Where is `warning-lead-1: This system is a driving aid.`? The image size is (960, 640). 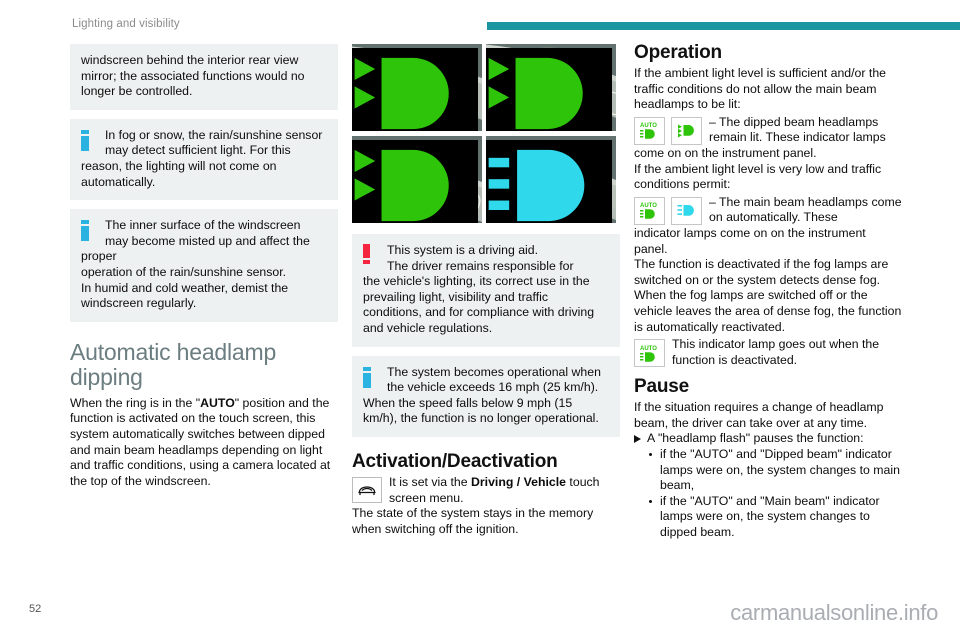 warning-lead-1: This system is a driving aid. is located at coordinates (463, 250).